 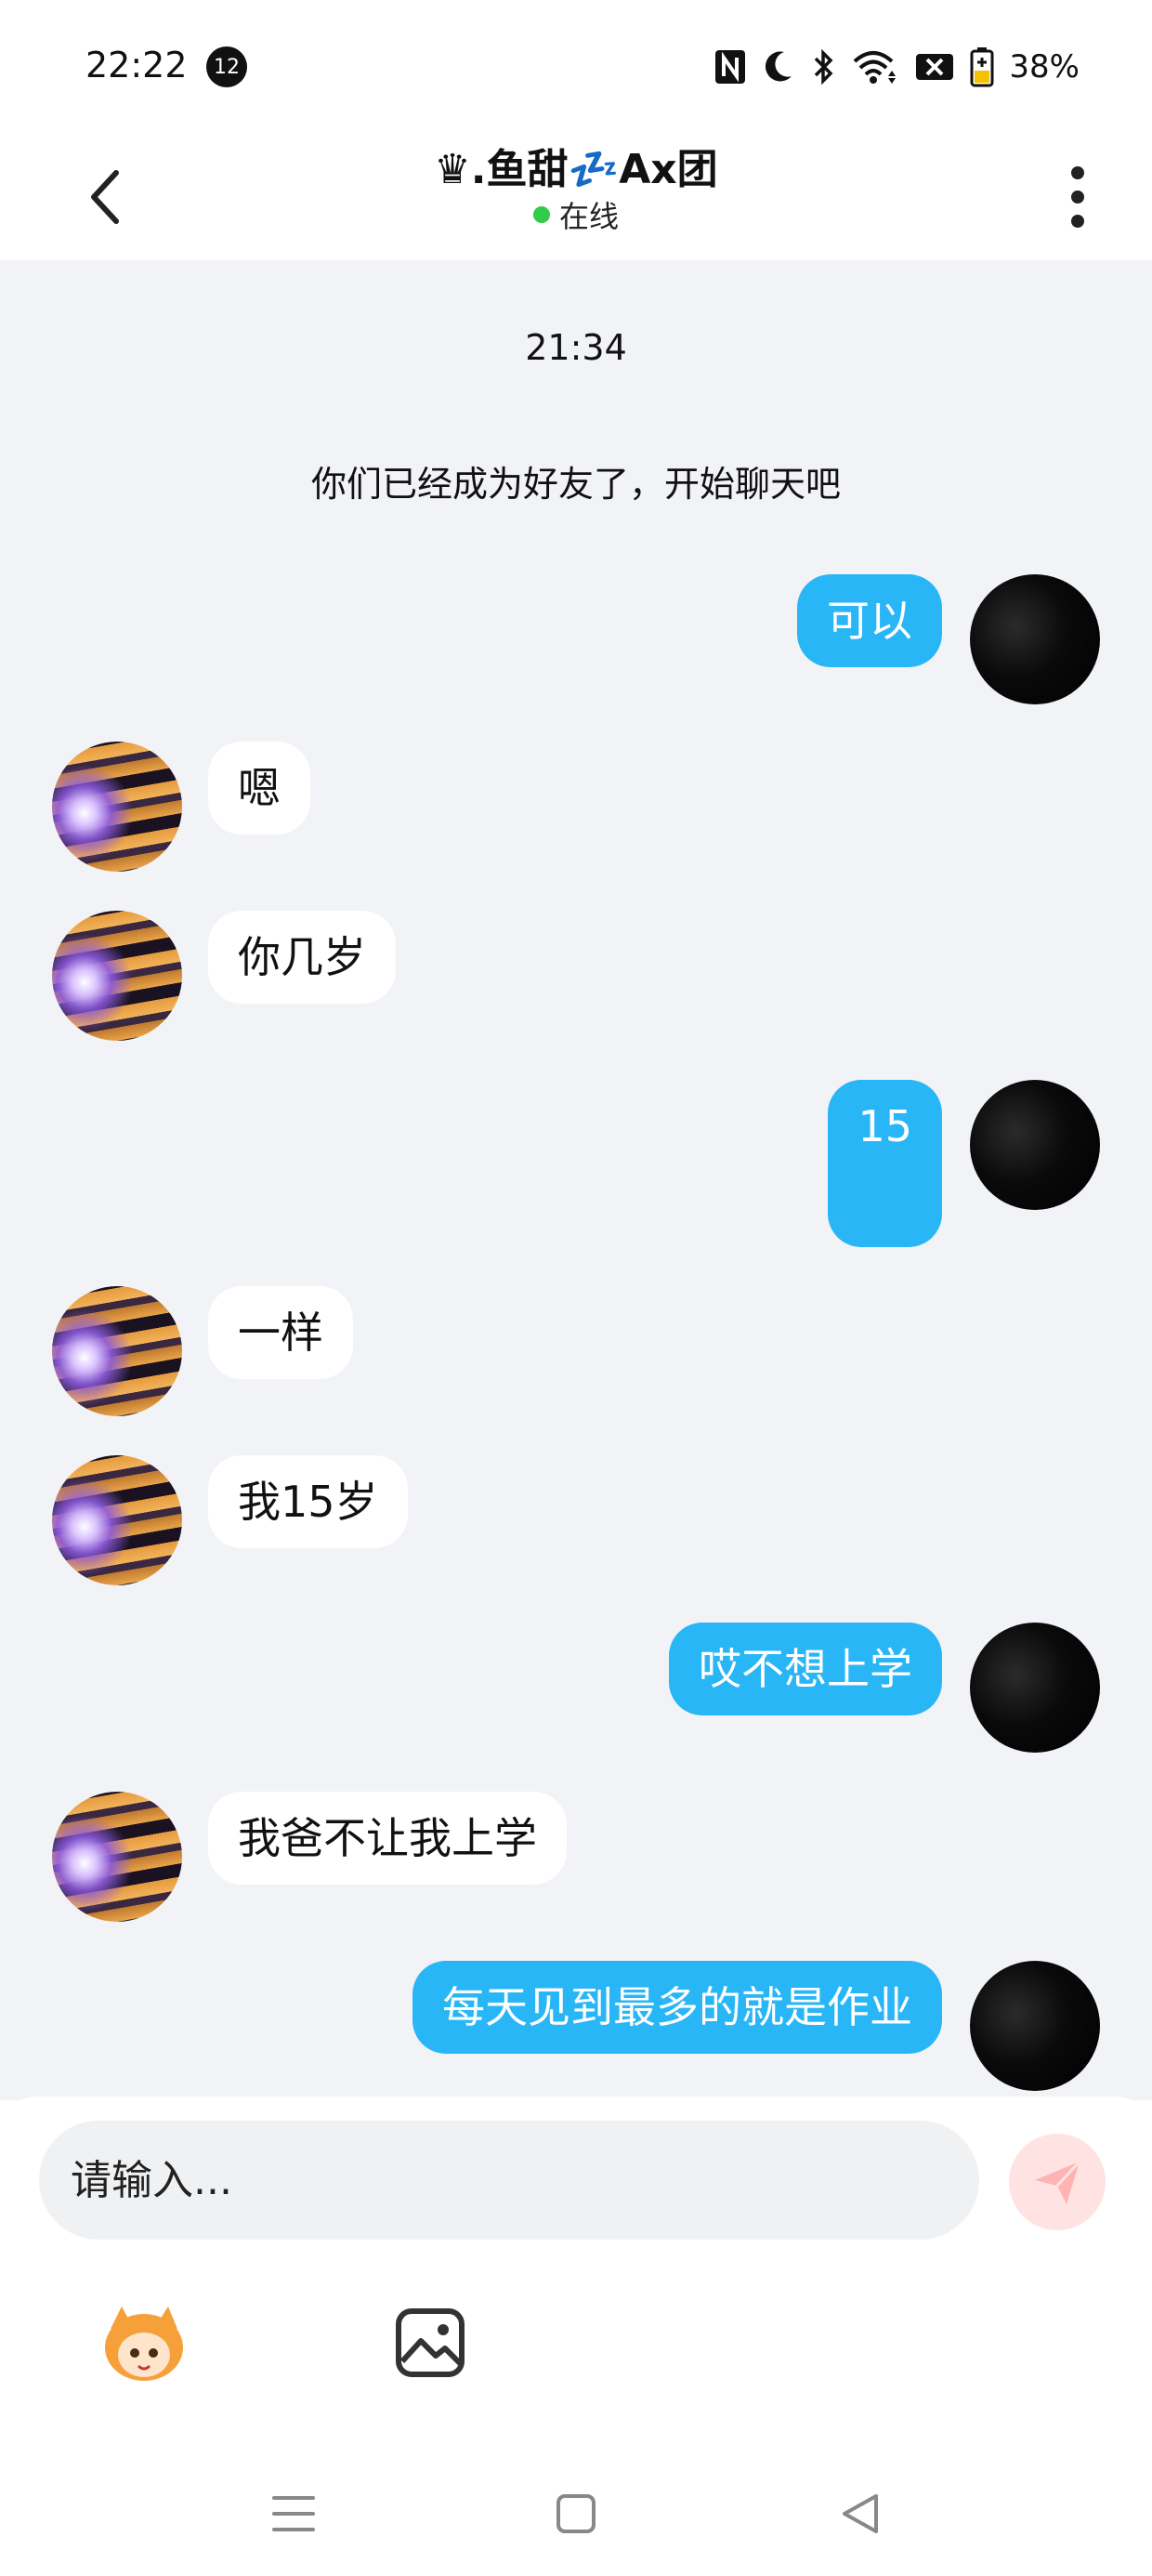 I want to click on outgoing-message-bubble: 每天见到最多的就是作业, so click(x=677, y=2007).